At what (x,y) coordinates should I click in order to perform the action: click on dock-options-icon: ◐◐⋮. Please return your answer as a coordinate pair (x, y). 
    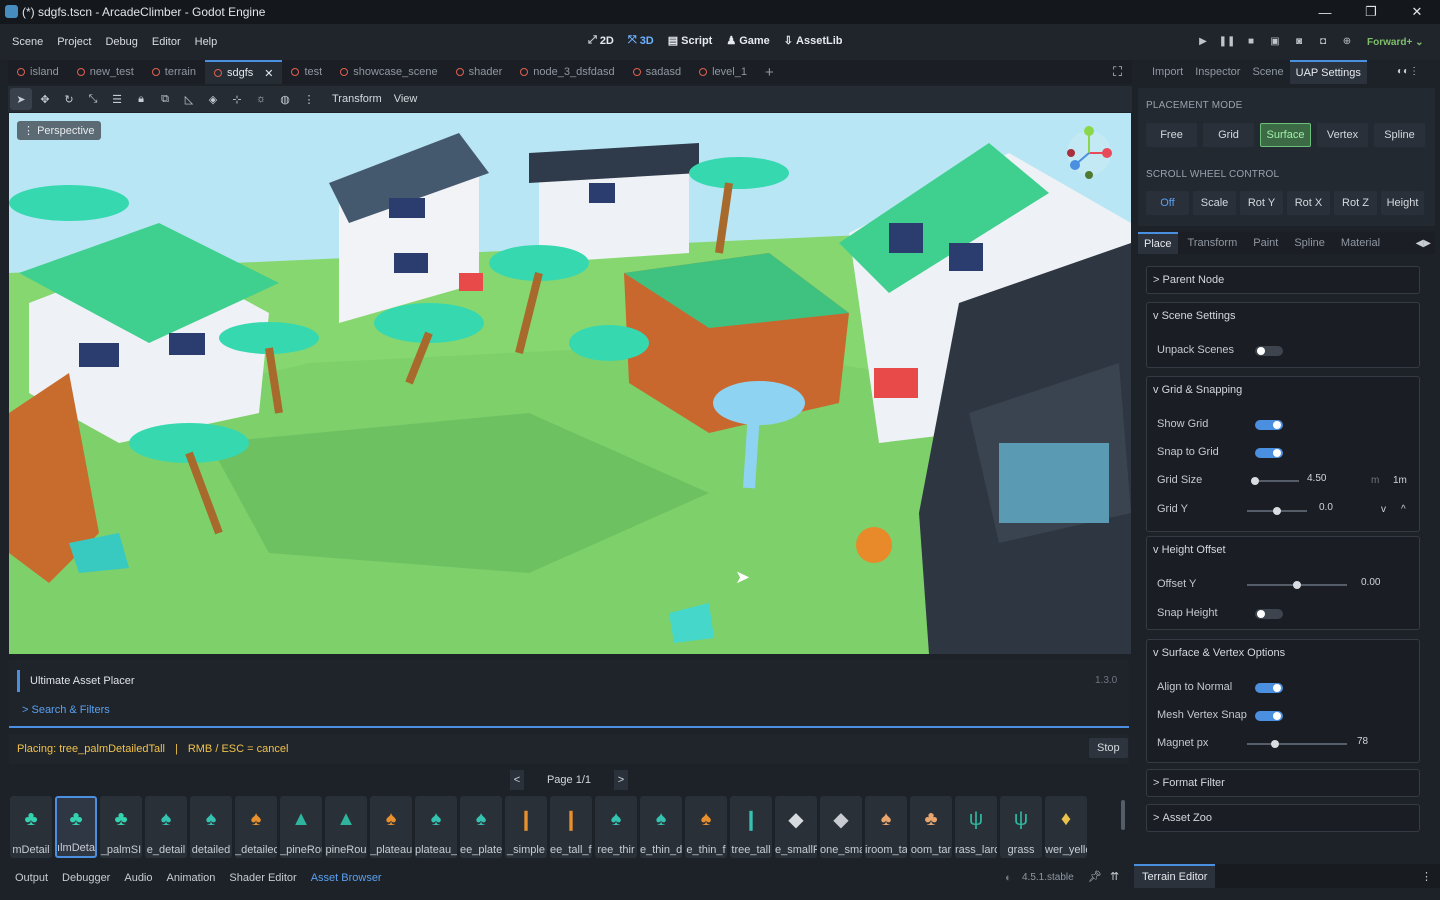
    Looking at the image, I should click on (1408, 71).